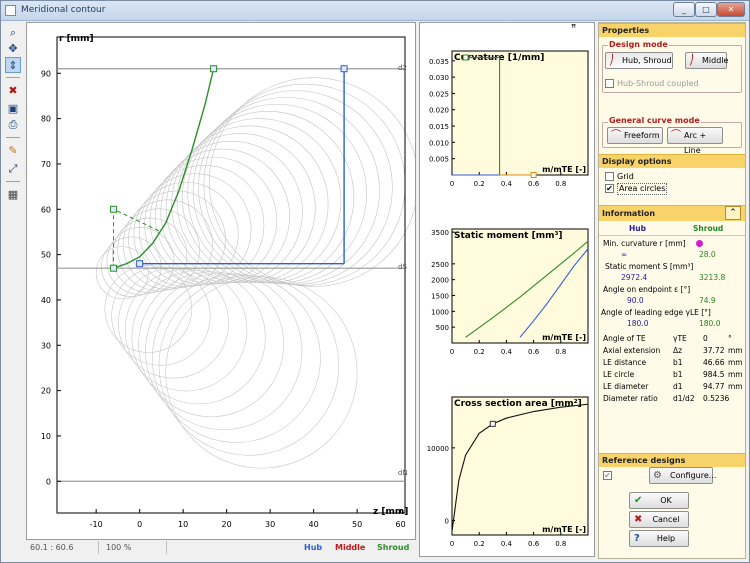 This screenshot has height=563, width=750. Describe the element at coordinates (654, 120) in the screenshot. I see `general-curve-title: General curve mode` at that location.